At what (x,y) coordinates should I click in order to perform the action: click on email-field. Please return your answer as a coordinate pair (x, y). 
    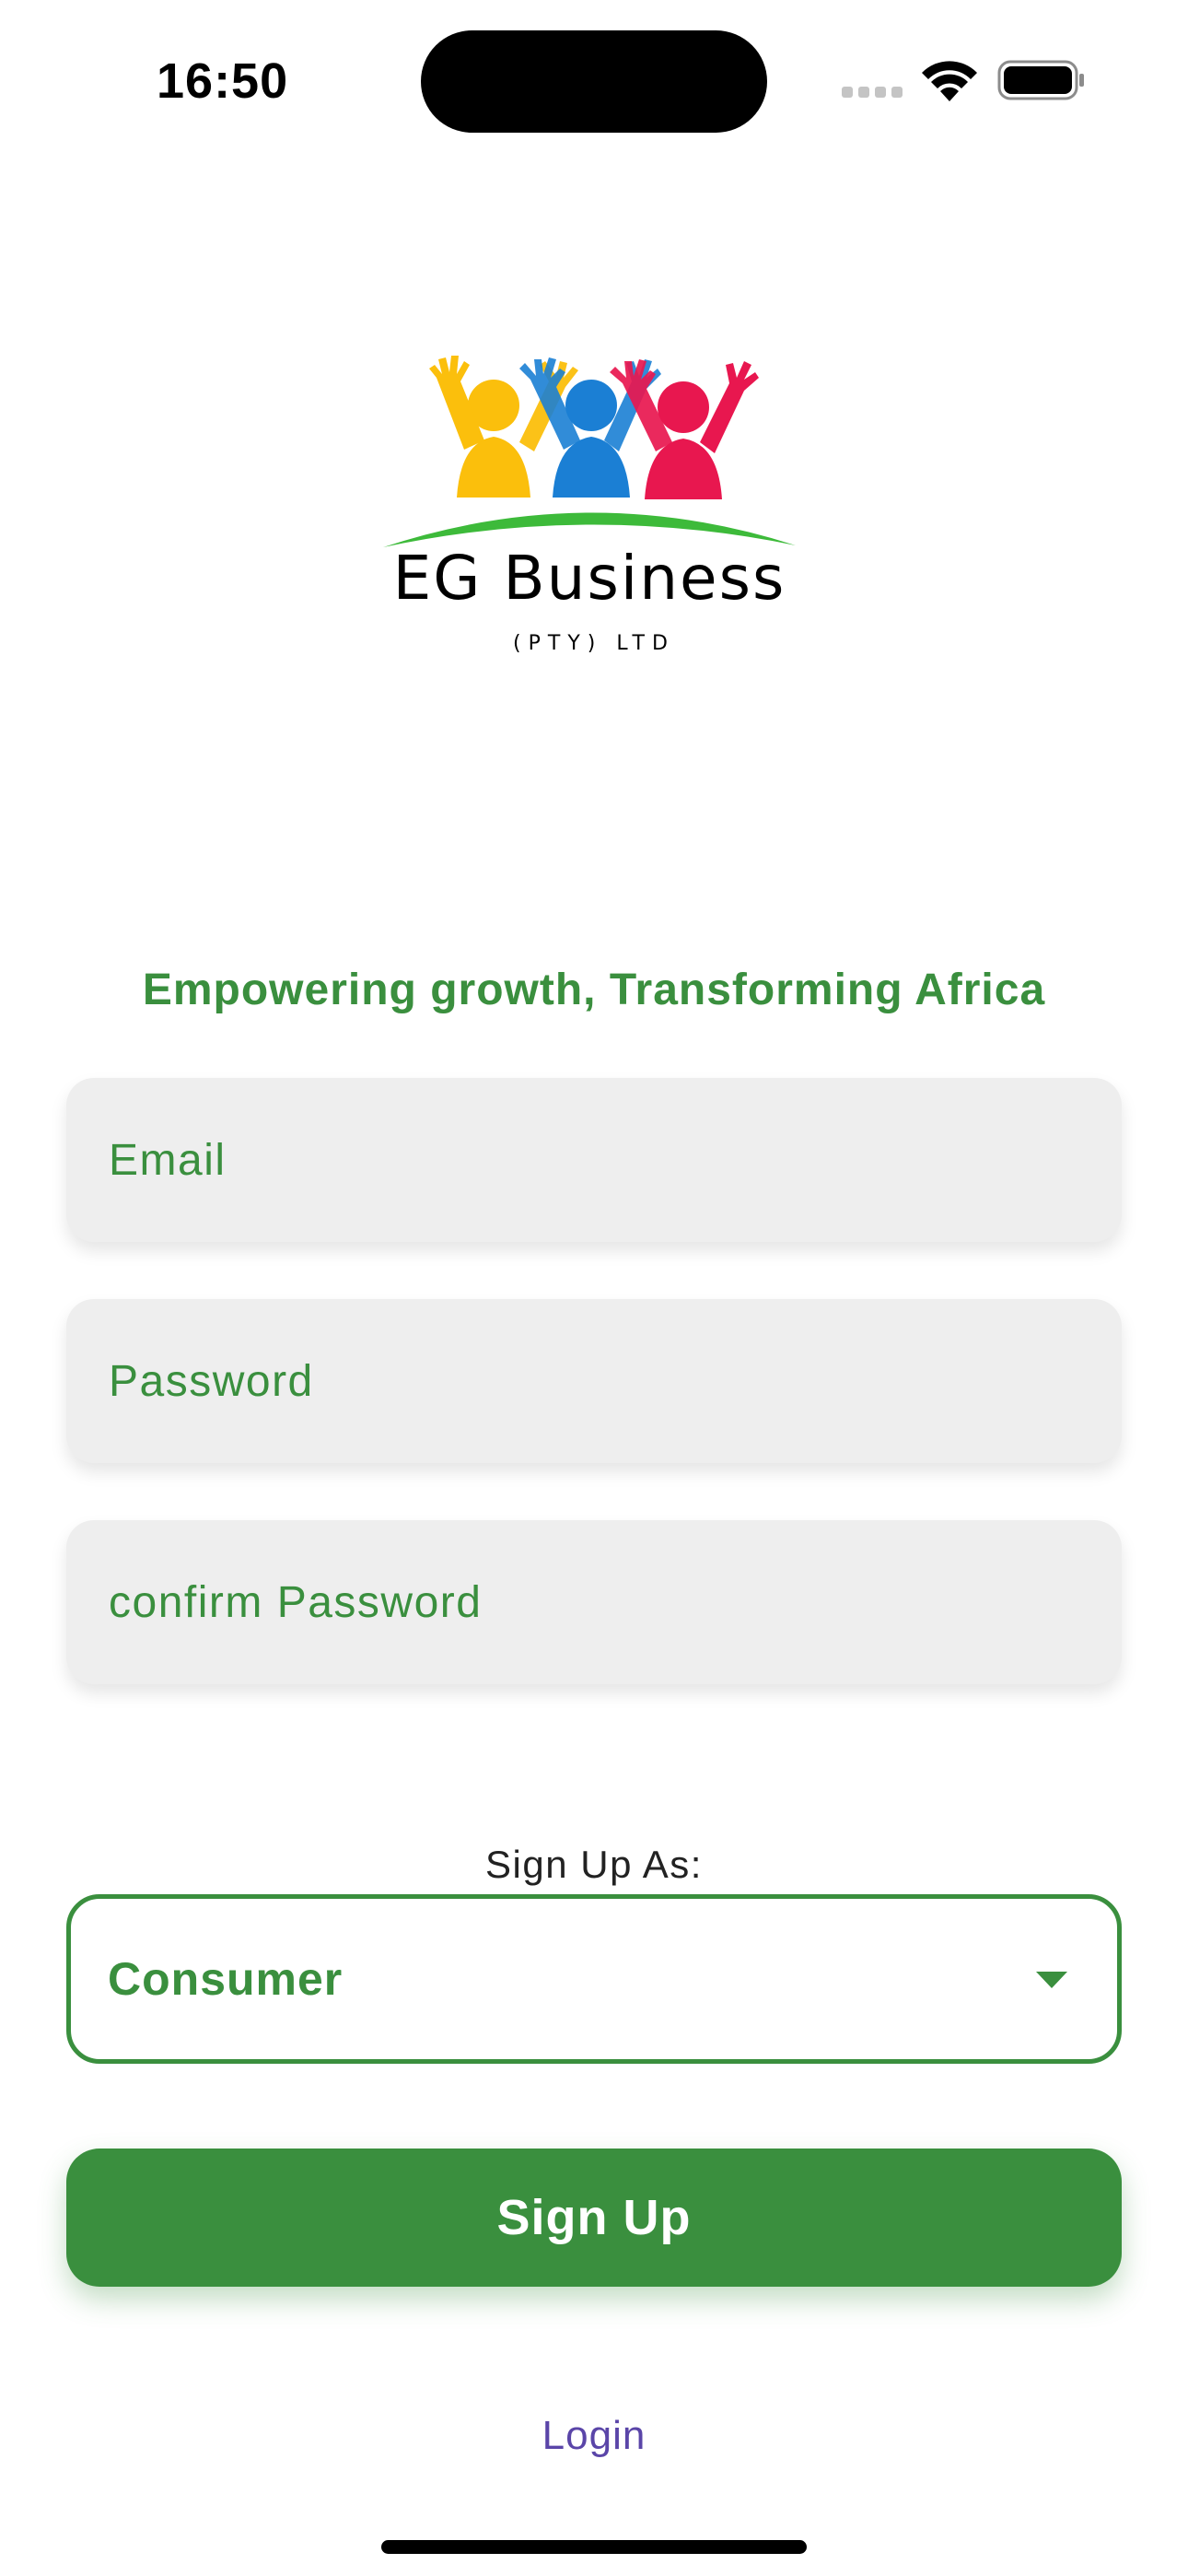
    Looking at the image, I should click on (594, 1160).